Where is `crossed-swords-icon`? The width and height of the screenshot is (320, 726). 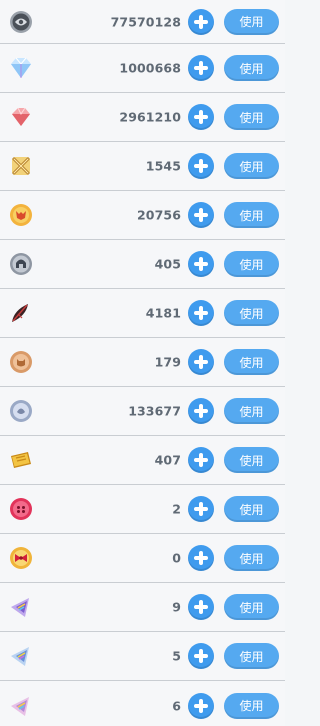
crossed-swords-icon is located at coordinates (21, 166).